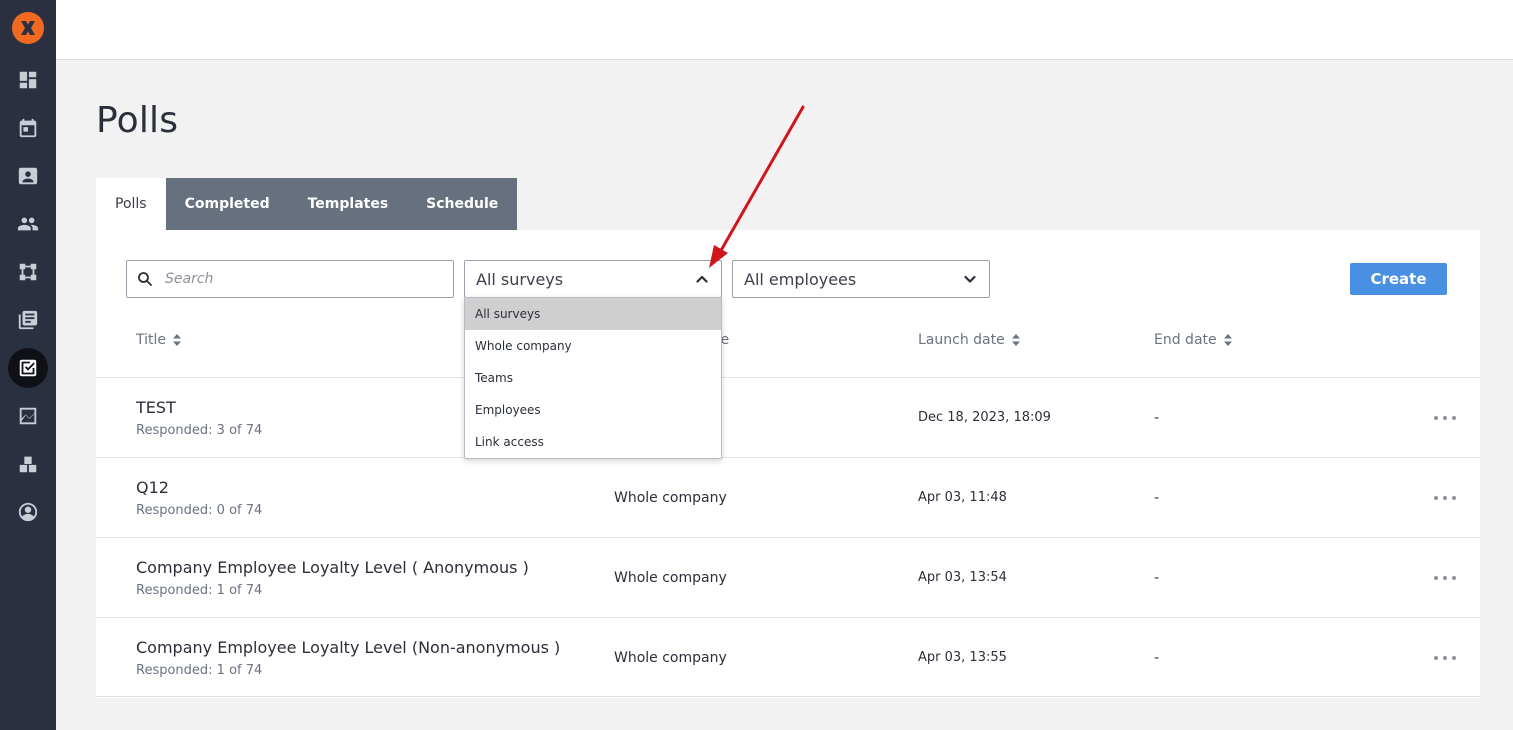 The height and width of the screenshot is (730, 1513). I want to click on dashboard-icon, so click(28, 80).